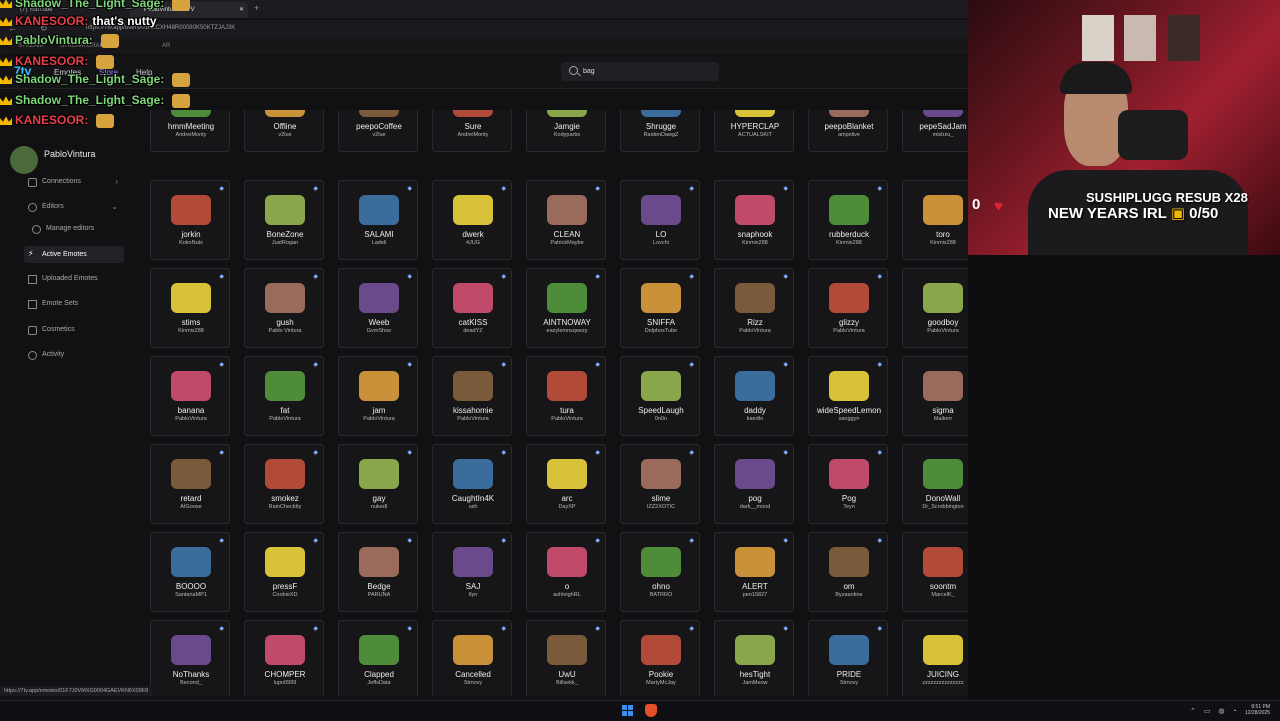  I want to click on emote-card: ◆ Cancelled Stmovy, so click(472, 658).